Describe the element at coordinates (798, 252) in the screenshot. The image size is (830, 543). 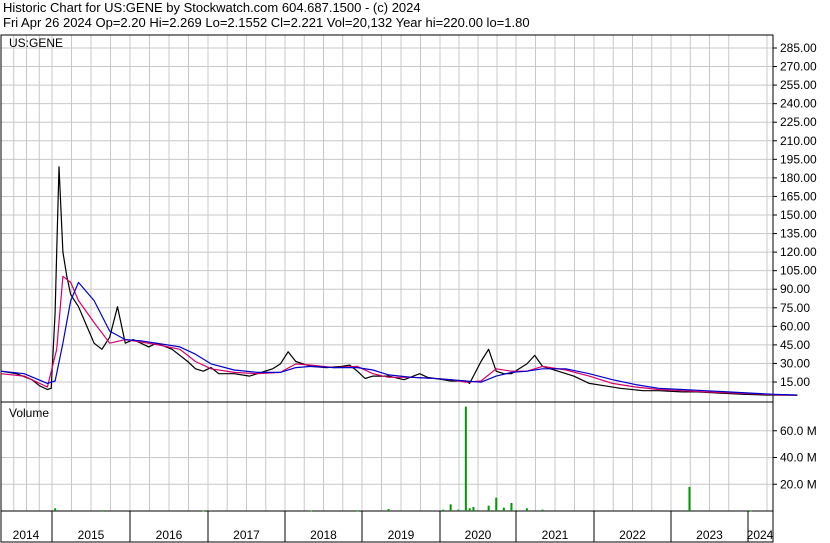
I see `price-tick-label: 120.00` at that location.